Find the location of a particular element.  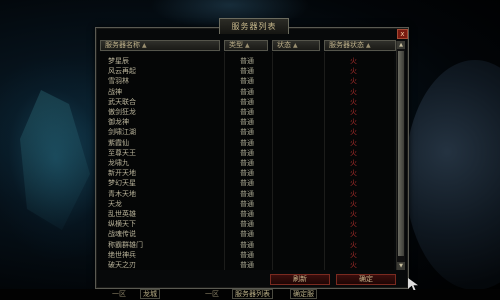

list-scrollbar: ▲ ▼ is located at coordinates (400, 155).